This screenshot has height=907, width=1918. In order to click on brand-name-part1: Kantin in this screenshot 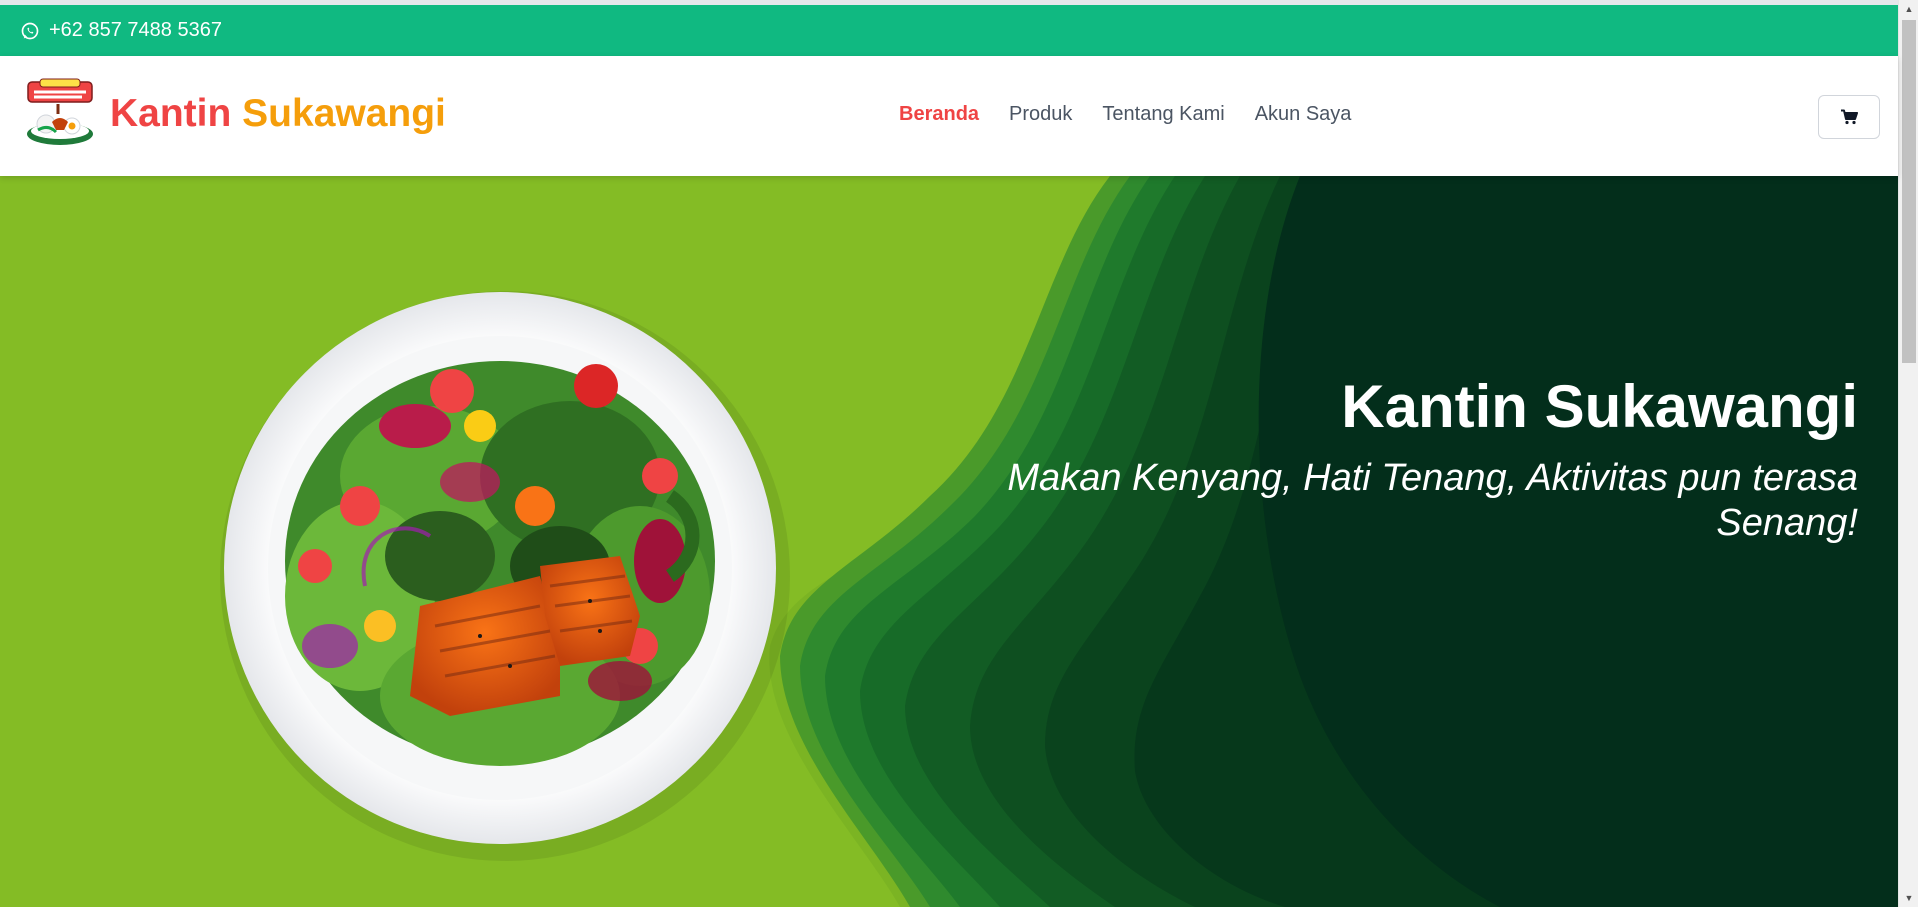, I will do `click(171, 113)`.